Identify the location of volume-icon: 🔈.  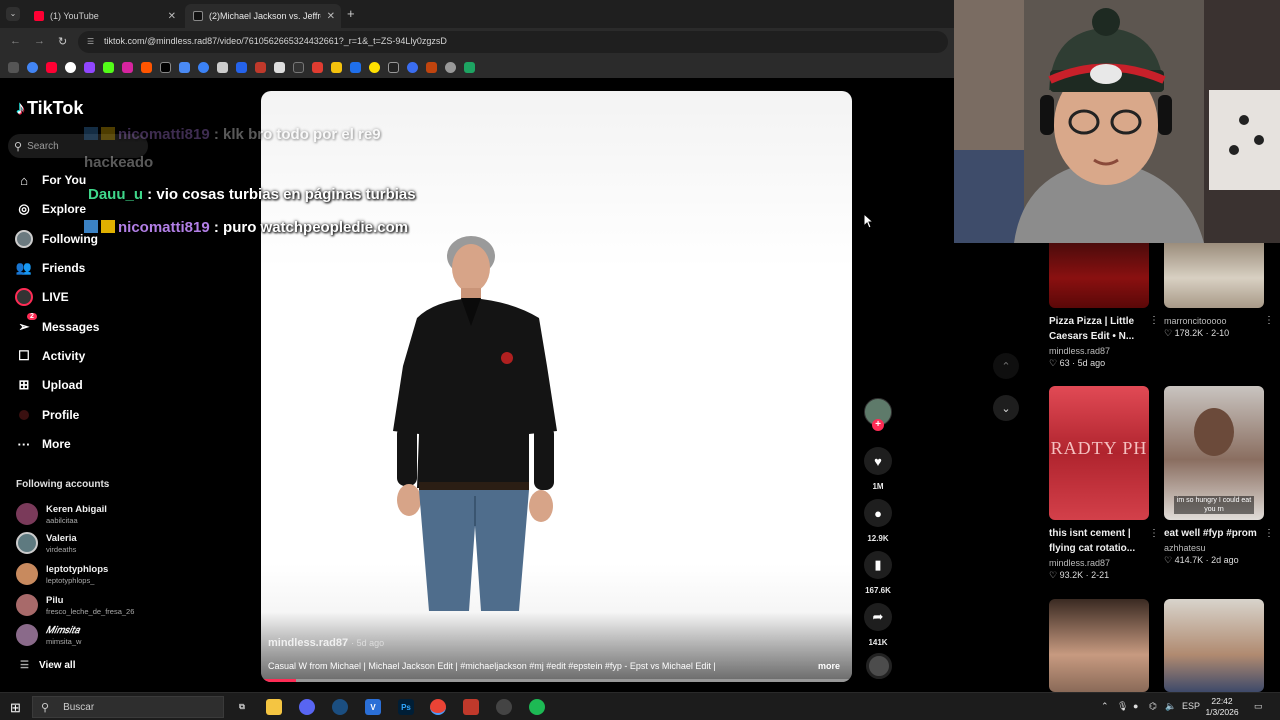
(1170, 706).